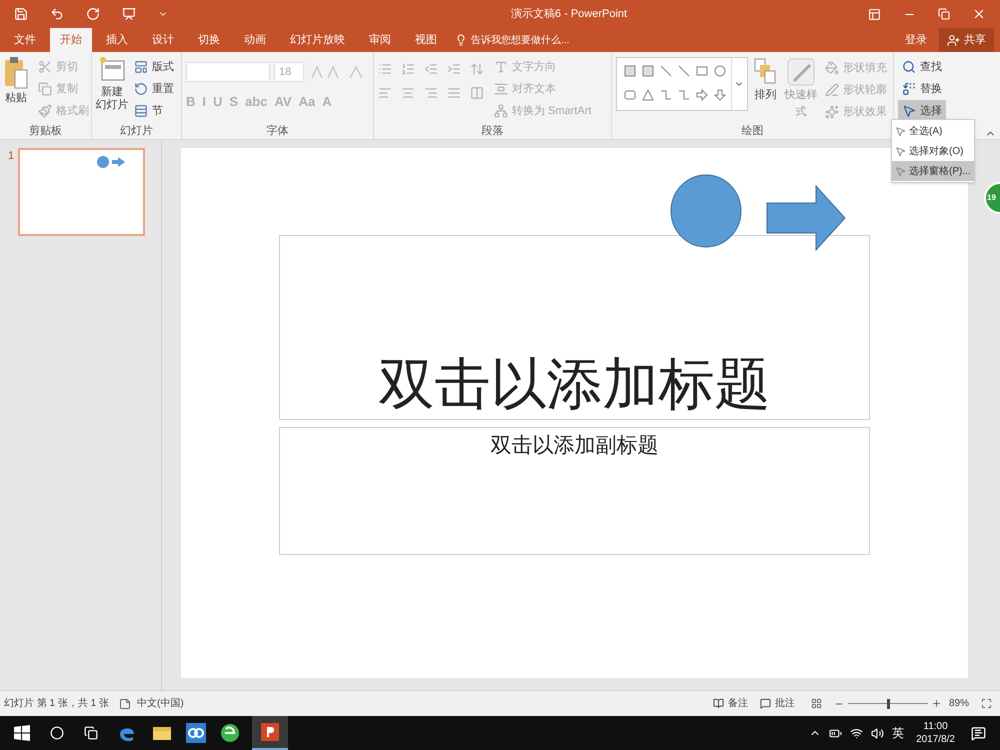 The width and height of the screenshot is (1000, 750). I want to click on cloud-app-icon, so click(196, 733).